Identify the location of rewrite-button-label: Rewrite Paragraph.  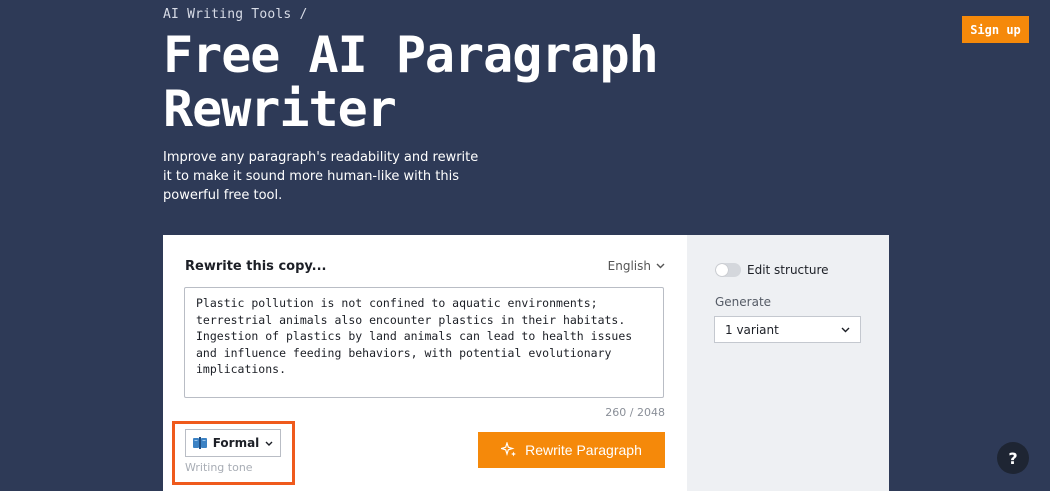
(583, 450).